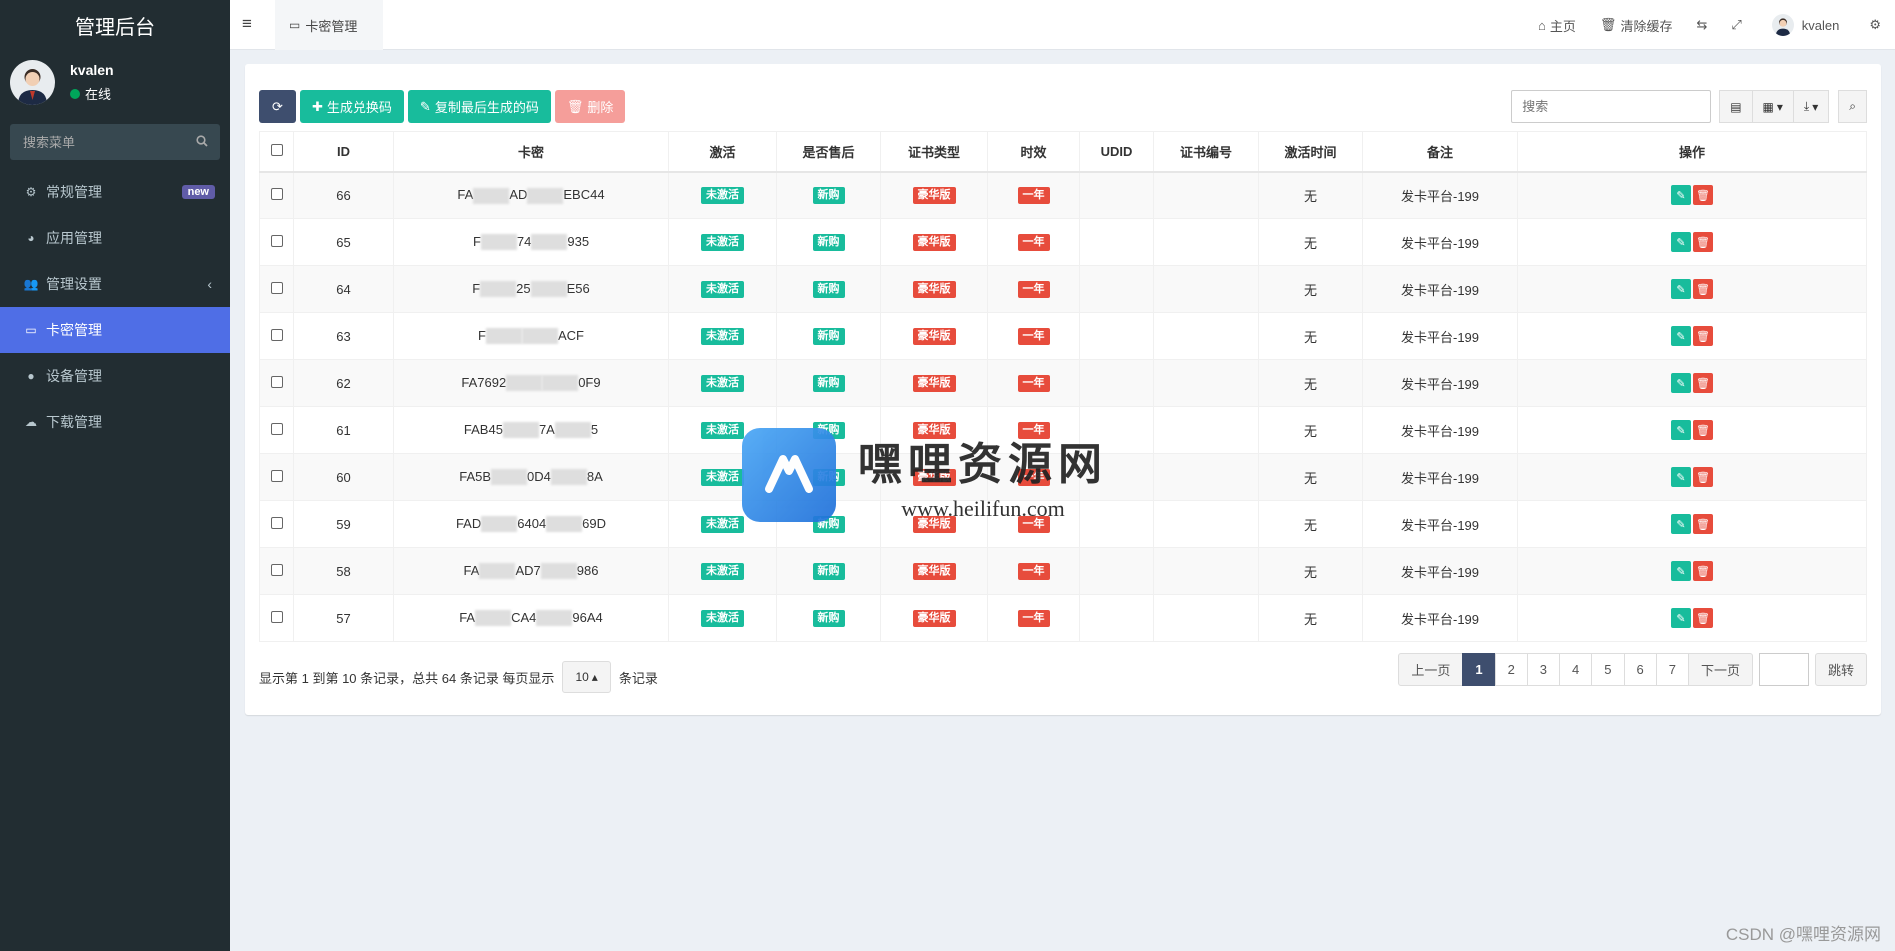 This screenshot has height=951, width=1895. What do you see at coordinates (1063, 195) in the screenshot?
I see `table-row: 66 FA AD EBC44 未激活 新购 豪华版 一年无发卡平台-199 ✎ 🗑` at bounding box center [1063, 195].